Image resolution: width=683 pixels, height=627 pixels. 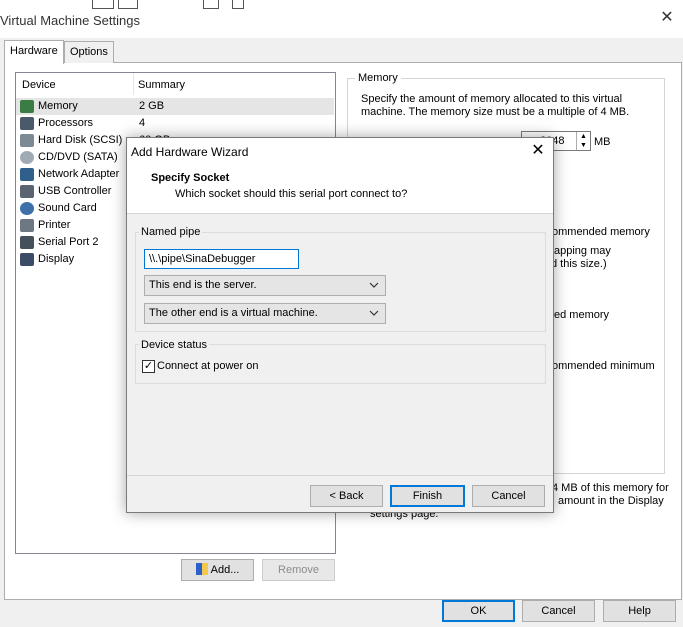 I want to click on memory-minimum-text: ommended minimum, so click(x=603, y=366).